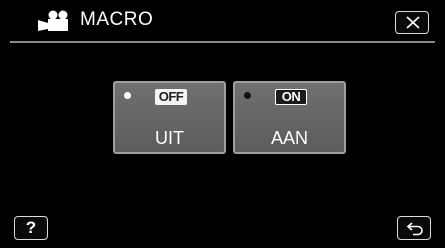  What do you see at coordinates (289, 117) in the screenshot?
I see `macro-on-button: ON AAN` at bounding box center [289, 117].